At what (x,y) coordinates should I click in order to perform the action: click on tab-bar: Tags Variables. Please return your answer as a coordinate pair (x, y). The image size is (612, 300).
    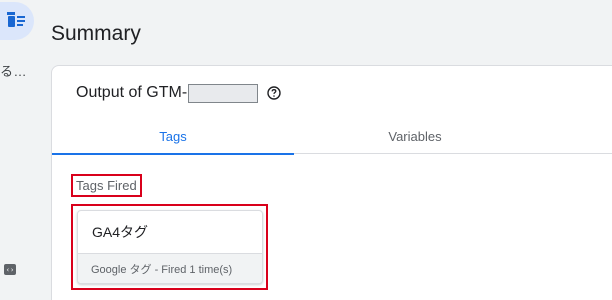
    Looking at the image, I should click on (332, 136).